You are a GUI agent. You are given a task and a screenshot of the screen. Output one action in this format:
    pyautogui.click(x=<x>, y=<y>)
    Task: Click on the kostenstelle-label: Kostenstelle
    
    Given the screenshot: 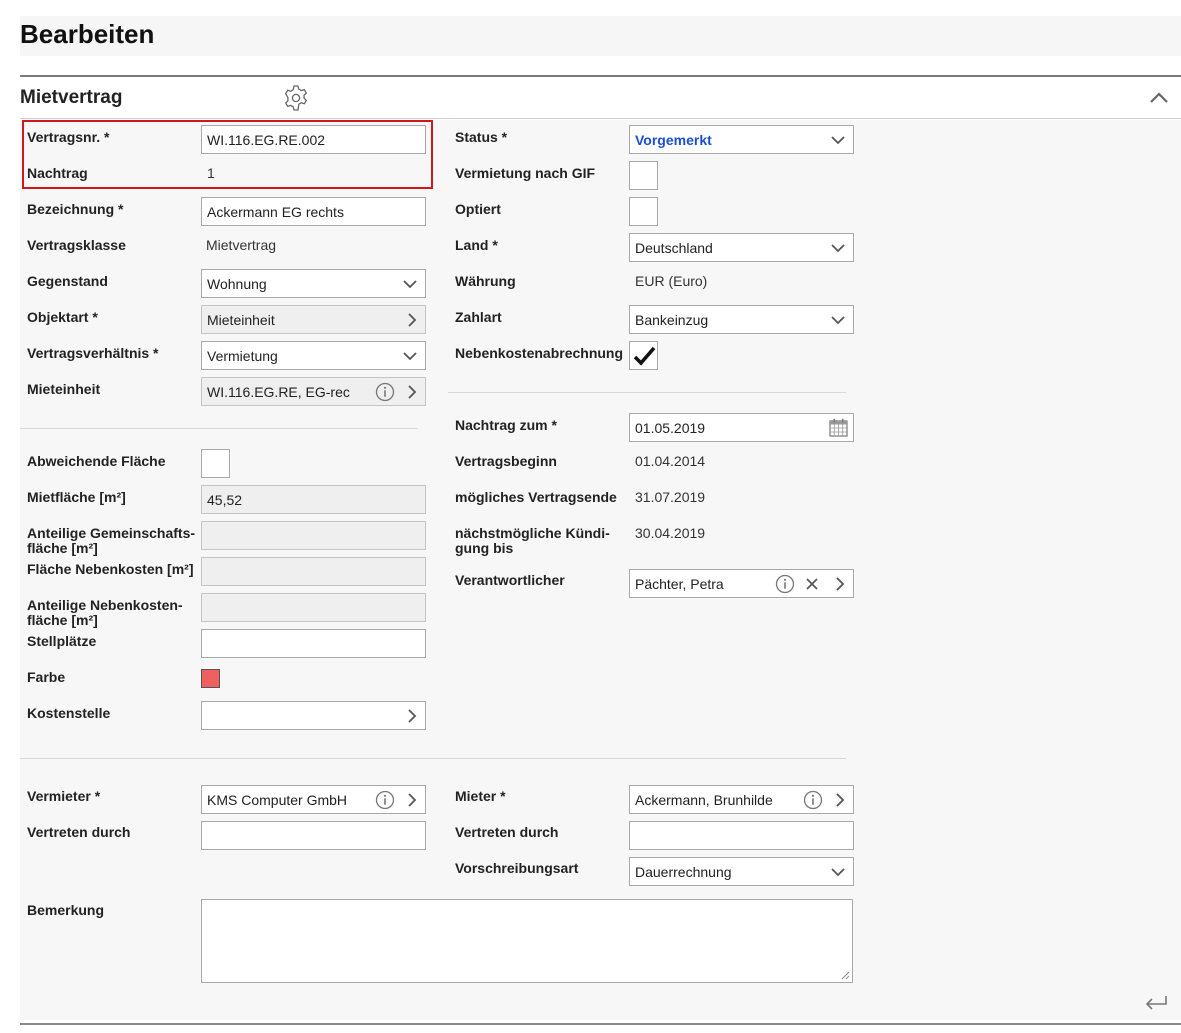 What is the action you would take?
    pyautogui.click(x=69, y=713)
    